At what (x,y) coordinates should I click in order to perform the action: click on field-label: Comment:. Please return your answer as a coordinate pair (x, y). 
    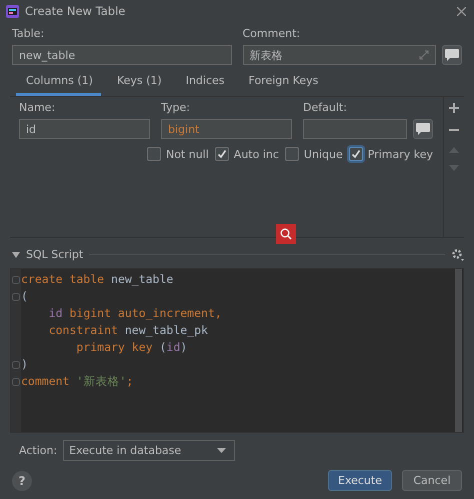
    Looking at the image, I should click on (272, 33).